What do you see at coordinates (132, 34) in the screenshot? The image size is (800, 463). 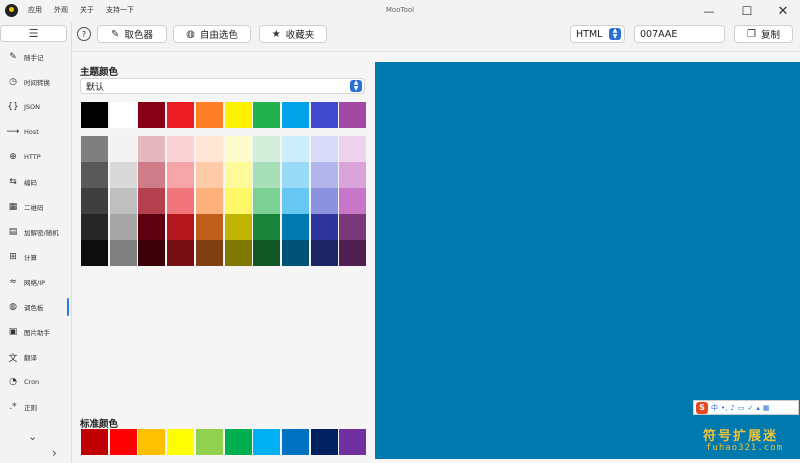 I see `color-picker-button: ✎ 取色器` at bounding box center [132, 34].